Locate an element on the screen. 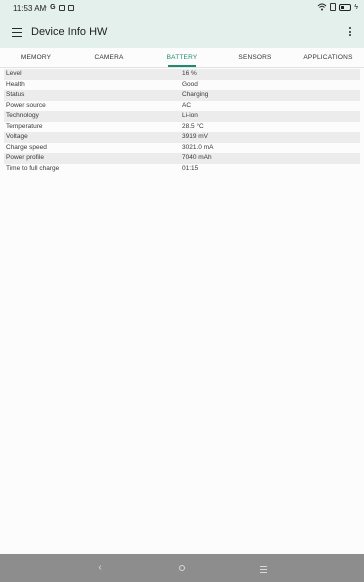  row-value: AC is located at coordinates (187, 105).